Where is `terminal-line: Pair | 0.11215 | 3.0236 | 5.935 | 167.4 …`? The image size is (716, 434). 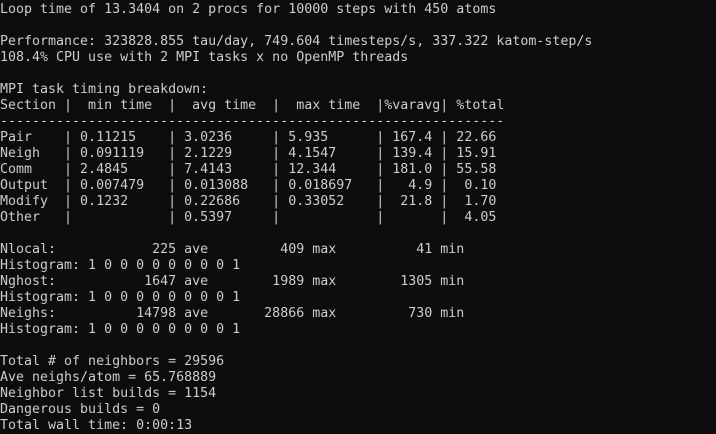 terminal-line: Pair | 0.11215 | 3.0236 | 5.935 | 167.4 … is located at coordinates (248, 137).